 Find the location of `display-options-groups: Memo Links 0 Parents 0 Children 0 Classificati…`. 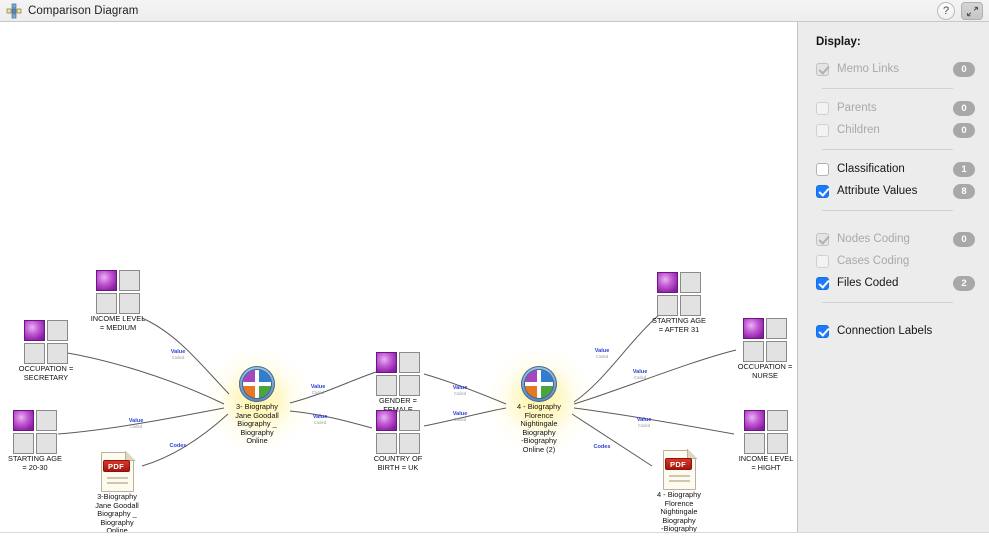

display-options-groups: Memo Links 0 Parents 0 Children 0 Classificati… is located at coordinates (895, 200).